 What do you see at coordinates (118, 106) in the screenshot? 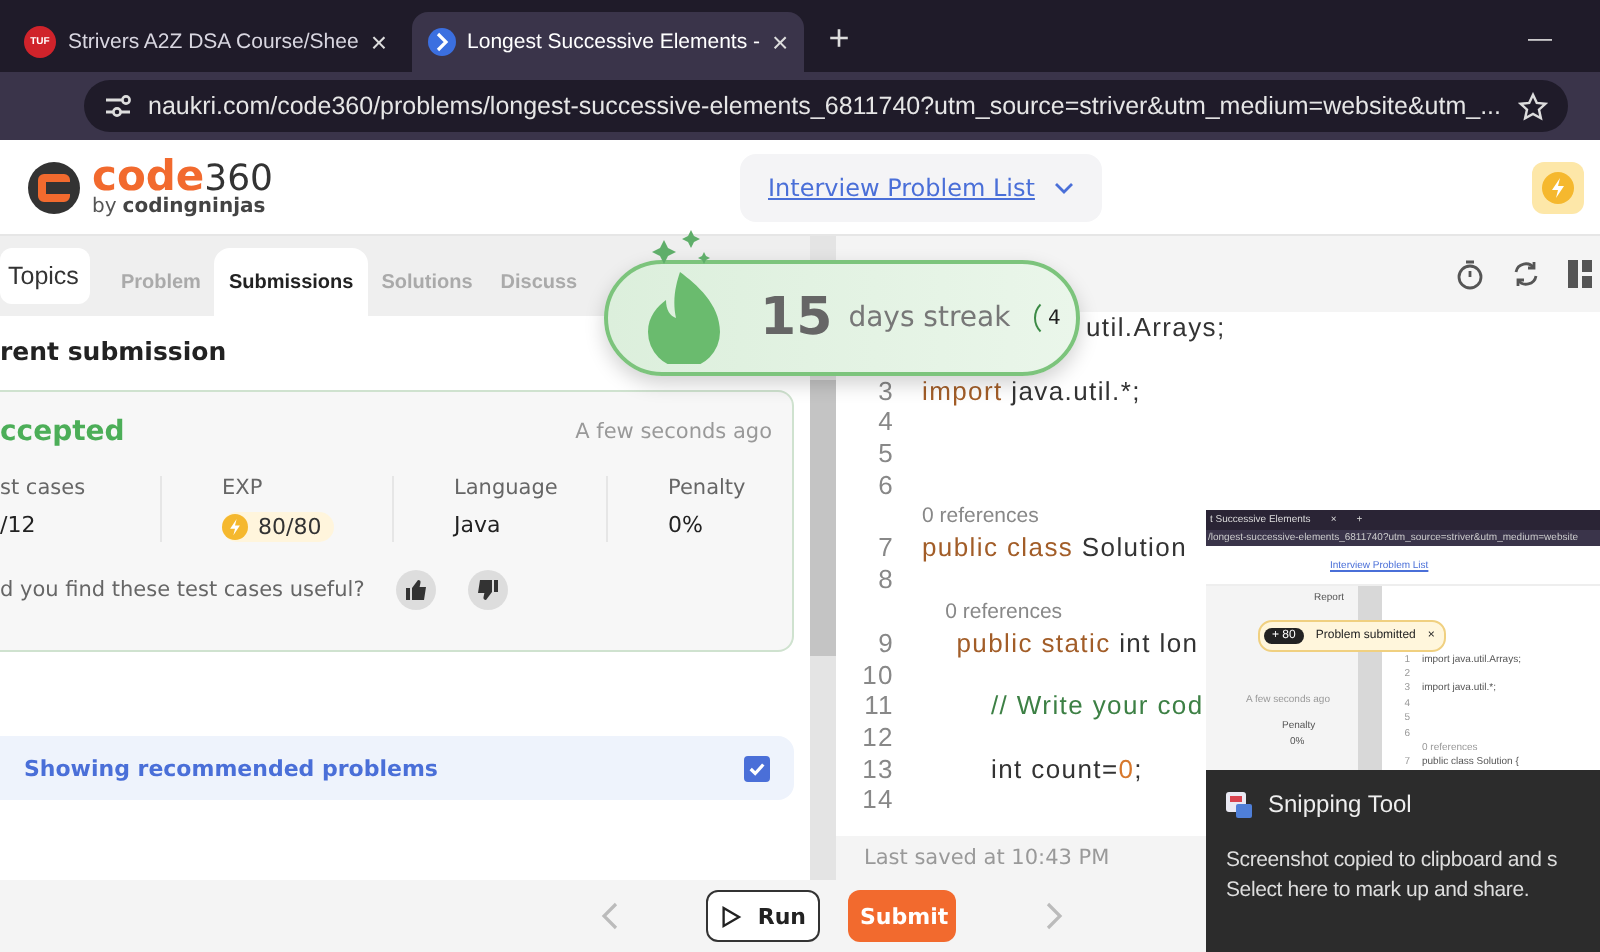
I see `site-settings-icon` at bounding box center [118, 106].